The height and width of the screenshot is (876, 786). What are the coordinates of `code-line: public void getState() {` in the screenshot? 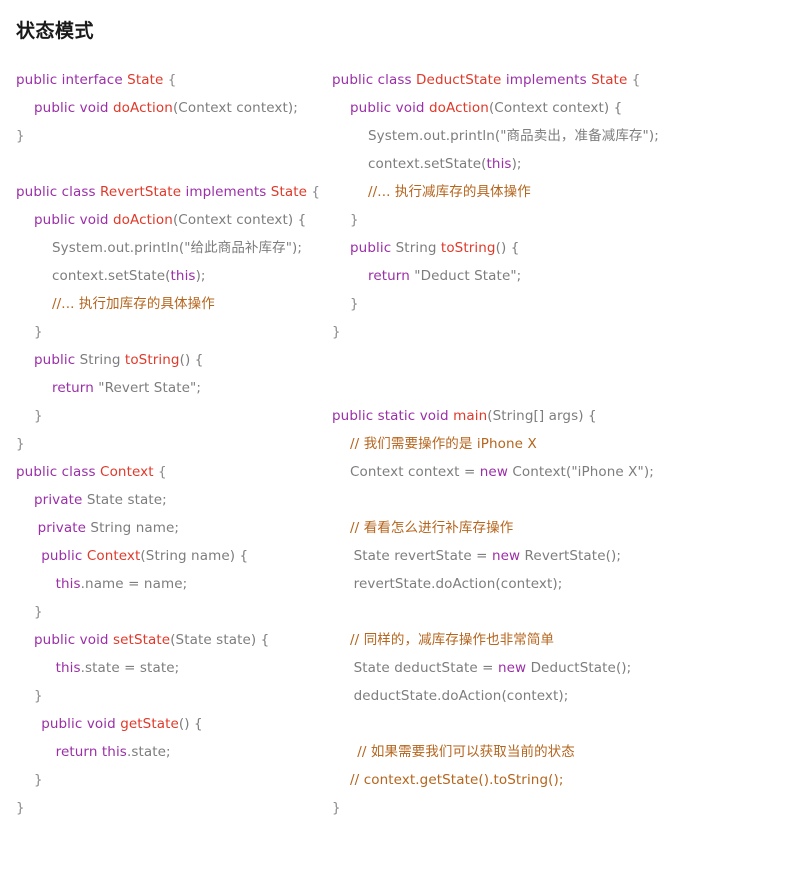 It's located at (171, 724).